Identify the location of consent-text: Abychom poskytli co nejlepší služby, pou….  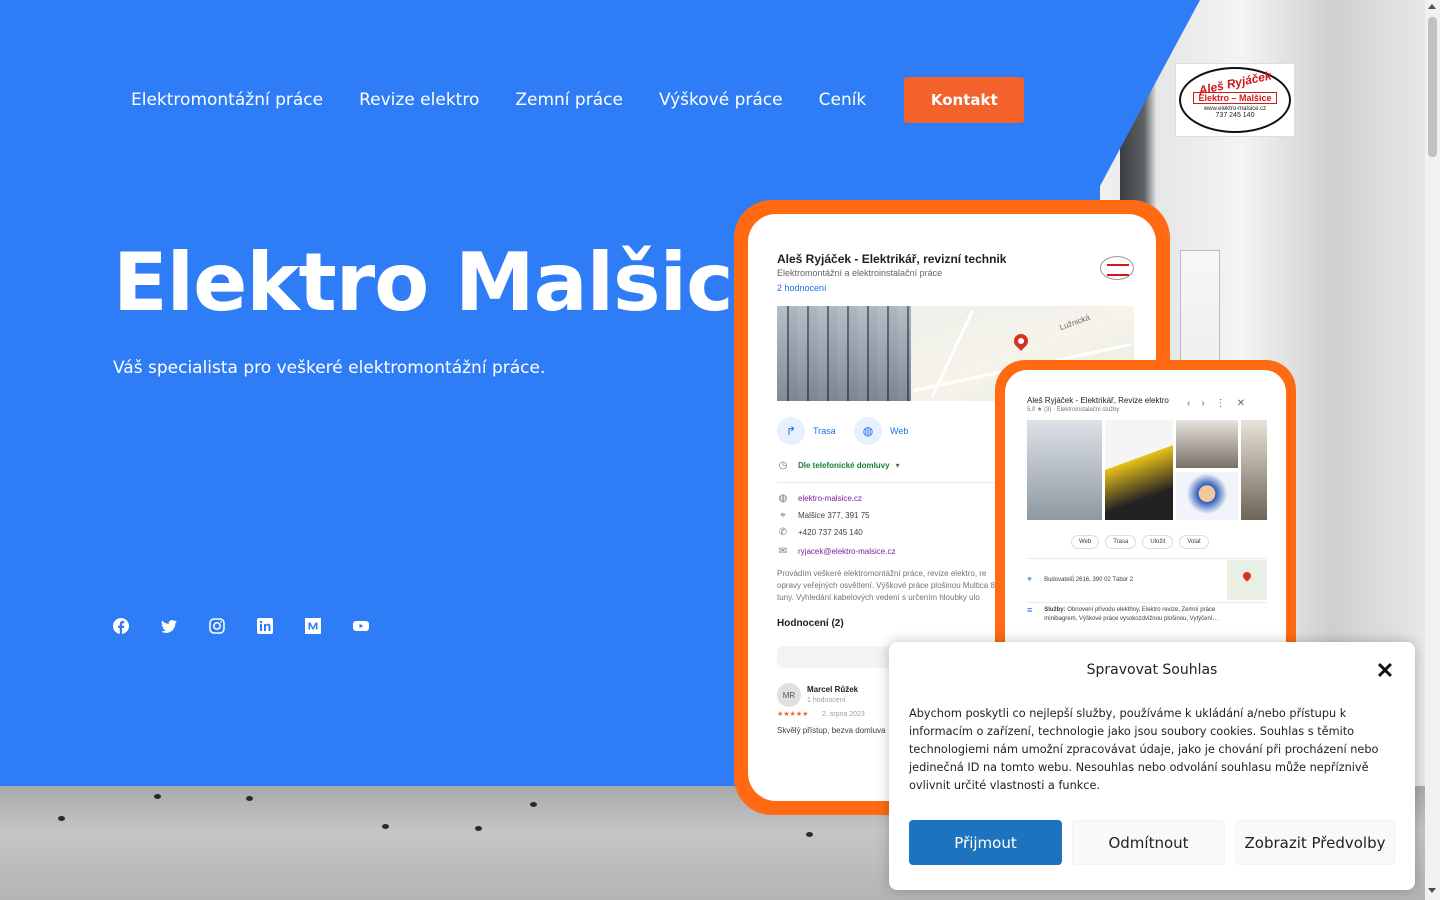
(1144, 749).